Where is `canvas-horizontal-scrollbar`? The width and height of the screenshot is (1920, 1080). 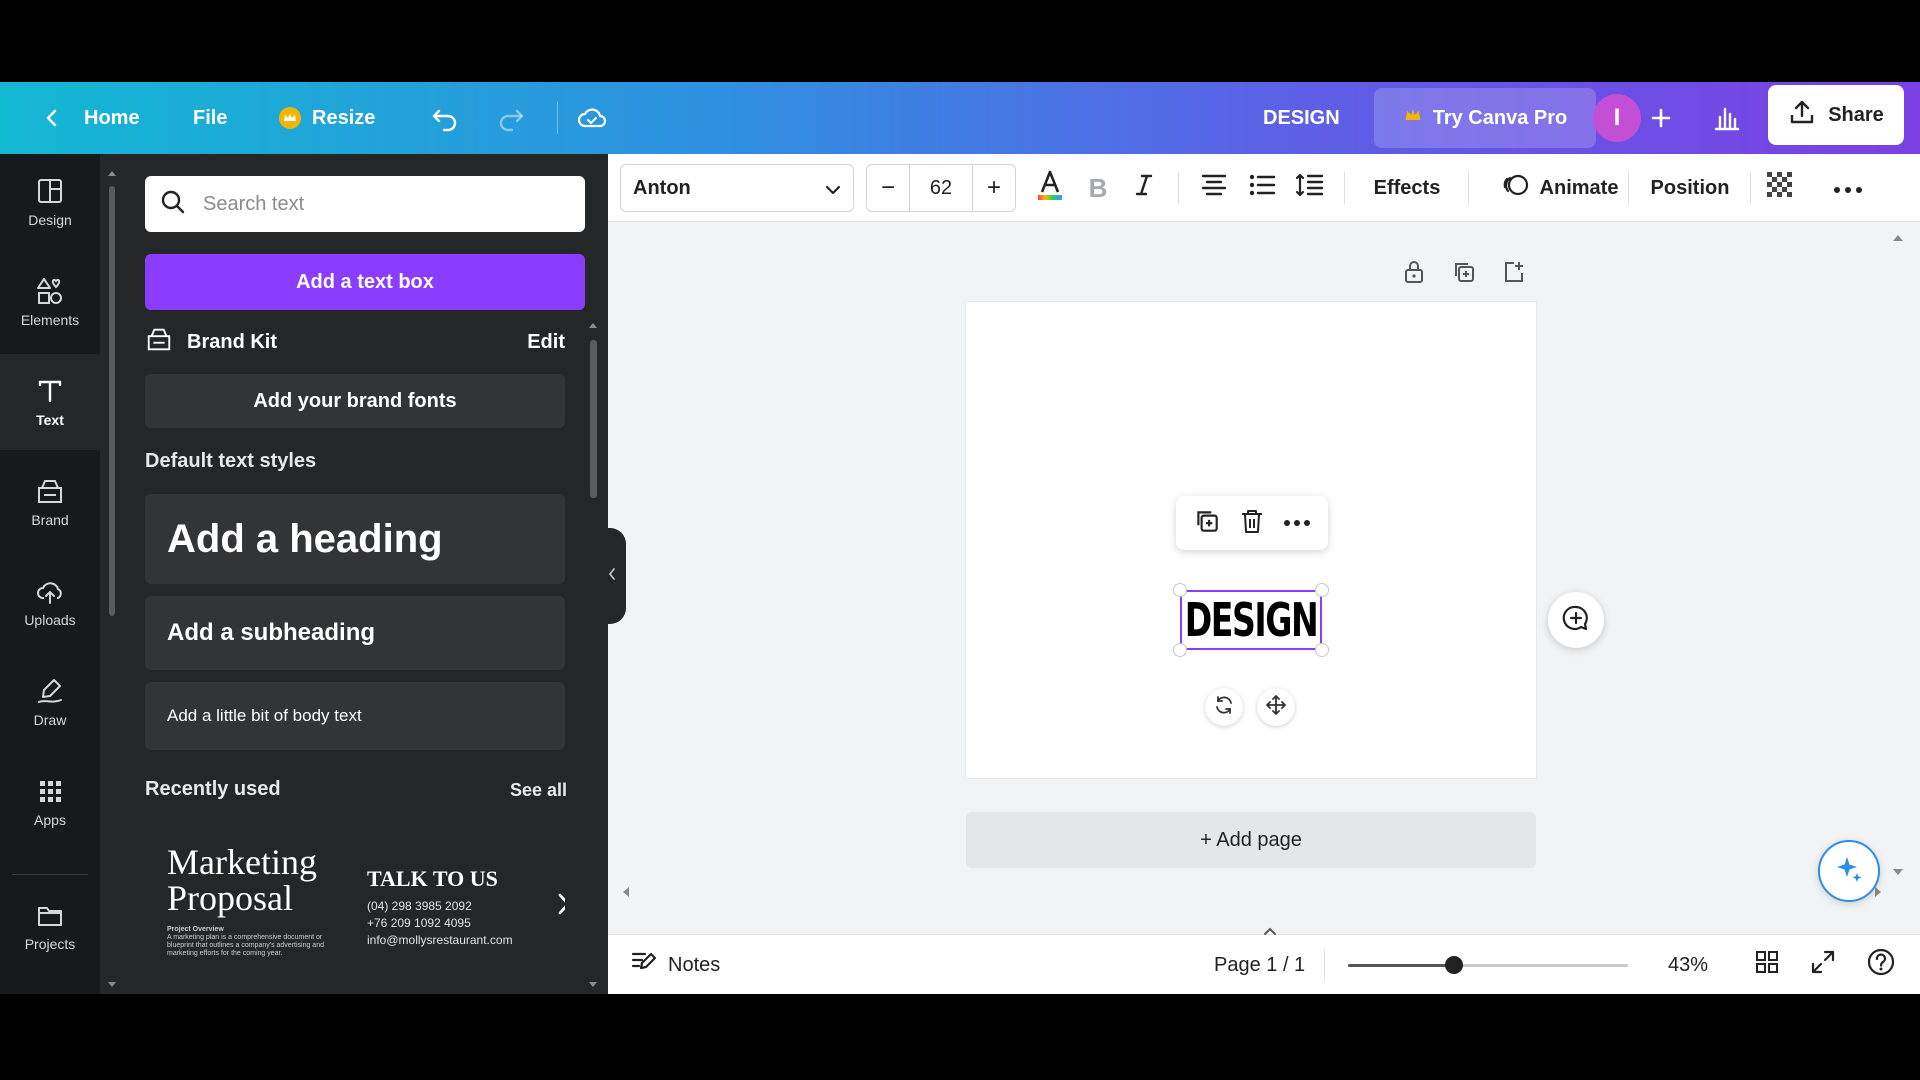 canvas-horizontal-scrollbar is located at coordinates (1253, 892).